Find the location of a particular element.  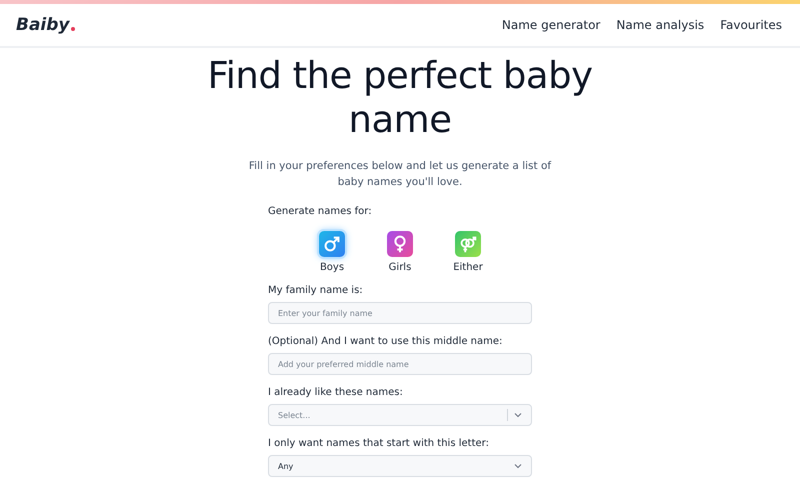

page-title: Find the perfect baby name is located at coordinates (400, 98).